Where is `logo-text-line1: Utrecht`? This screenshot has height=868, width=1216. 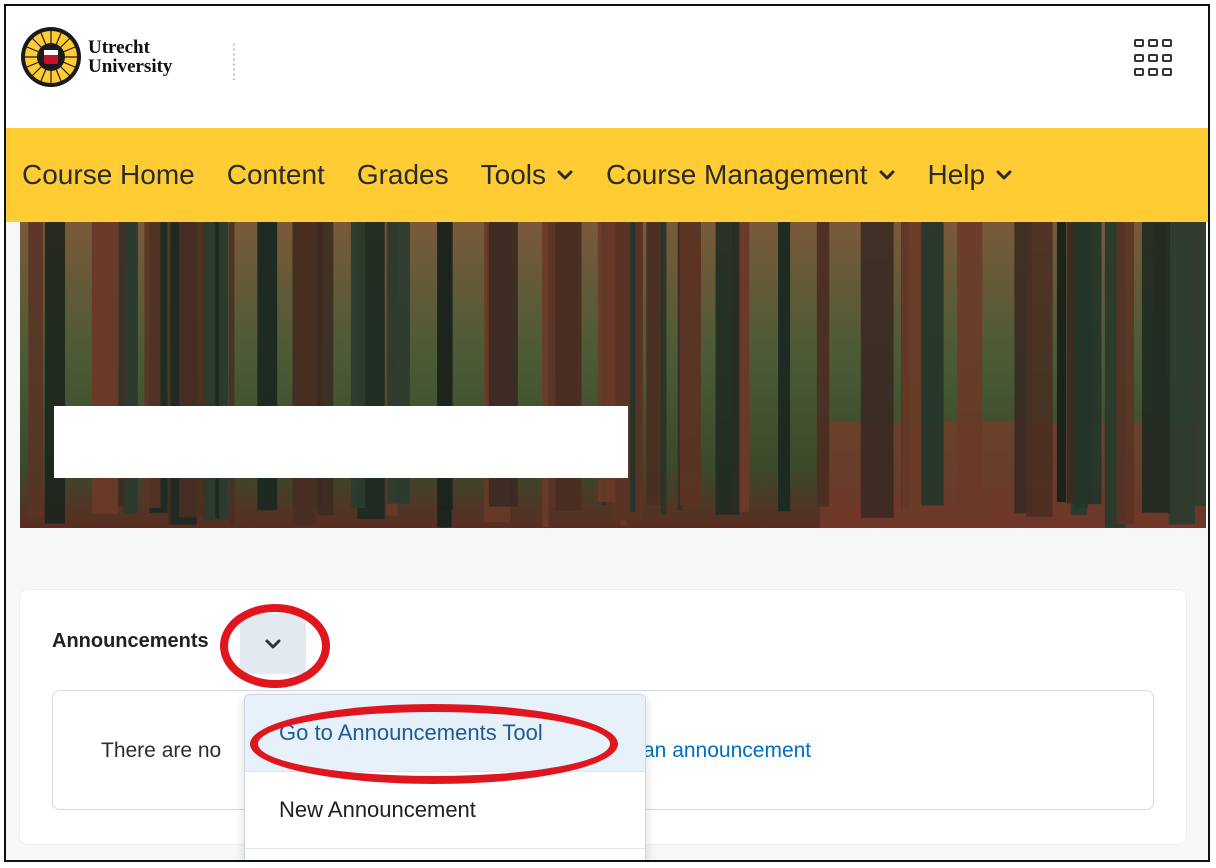
logo-text-line1: Utrecht is located at coordinates (119, 47).